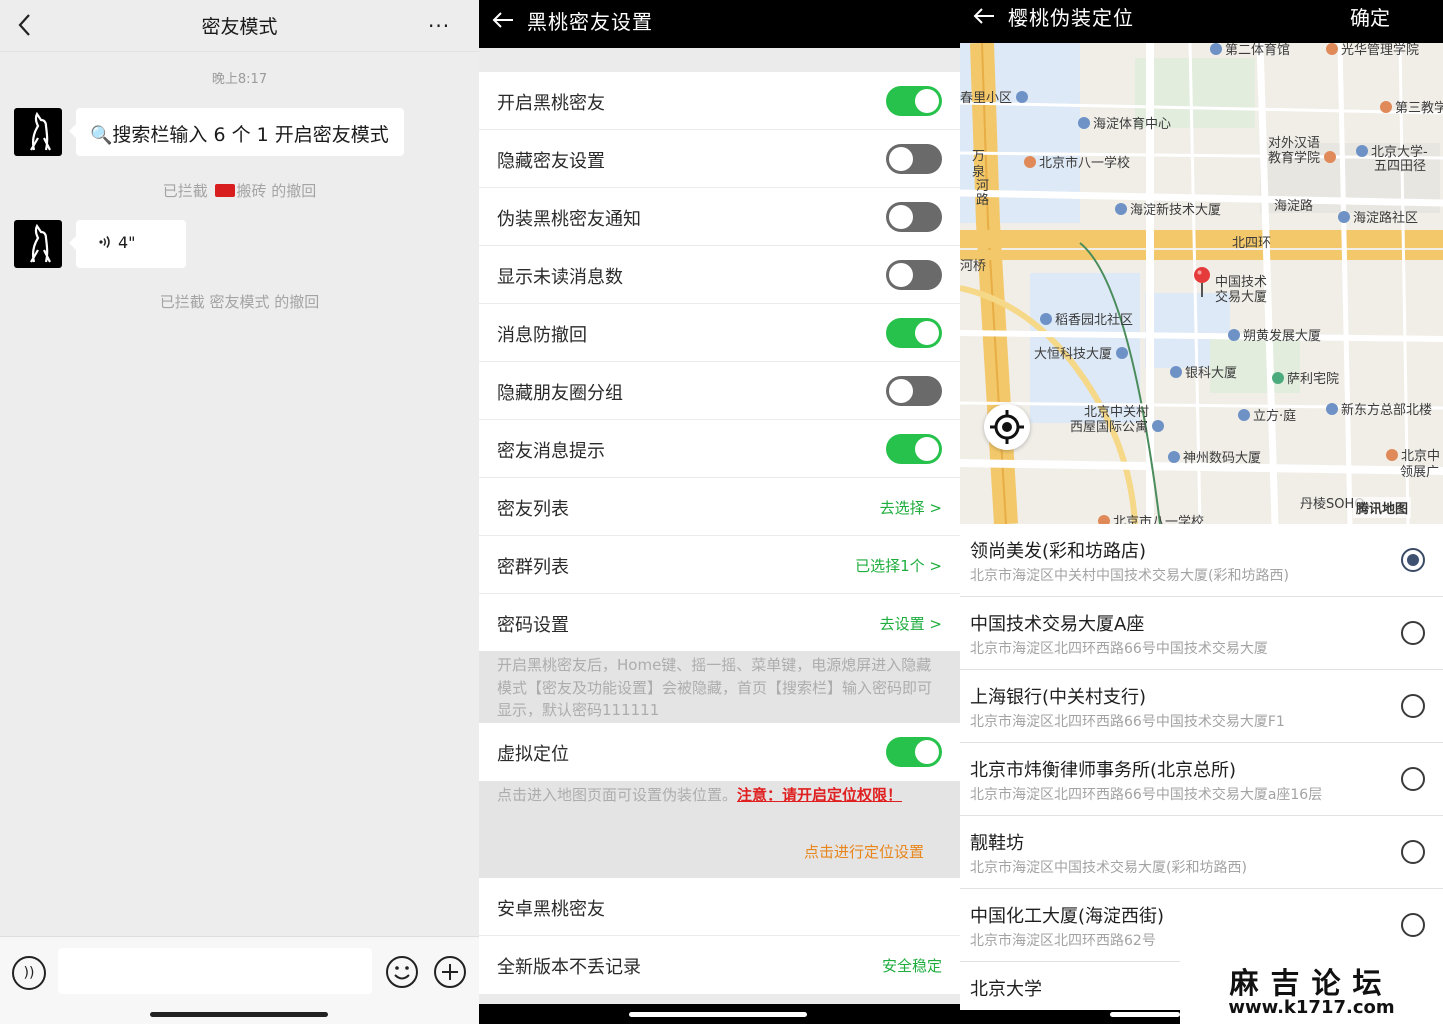  What do you see at coordinates (719, 275) in the screenshot?
I see `setting-row: 显示未读消息数` at bounding box center [719, 275].